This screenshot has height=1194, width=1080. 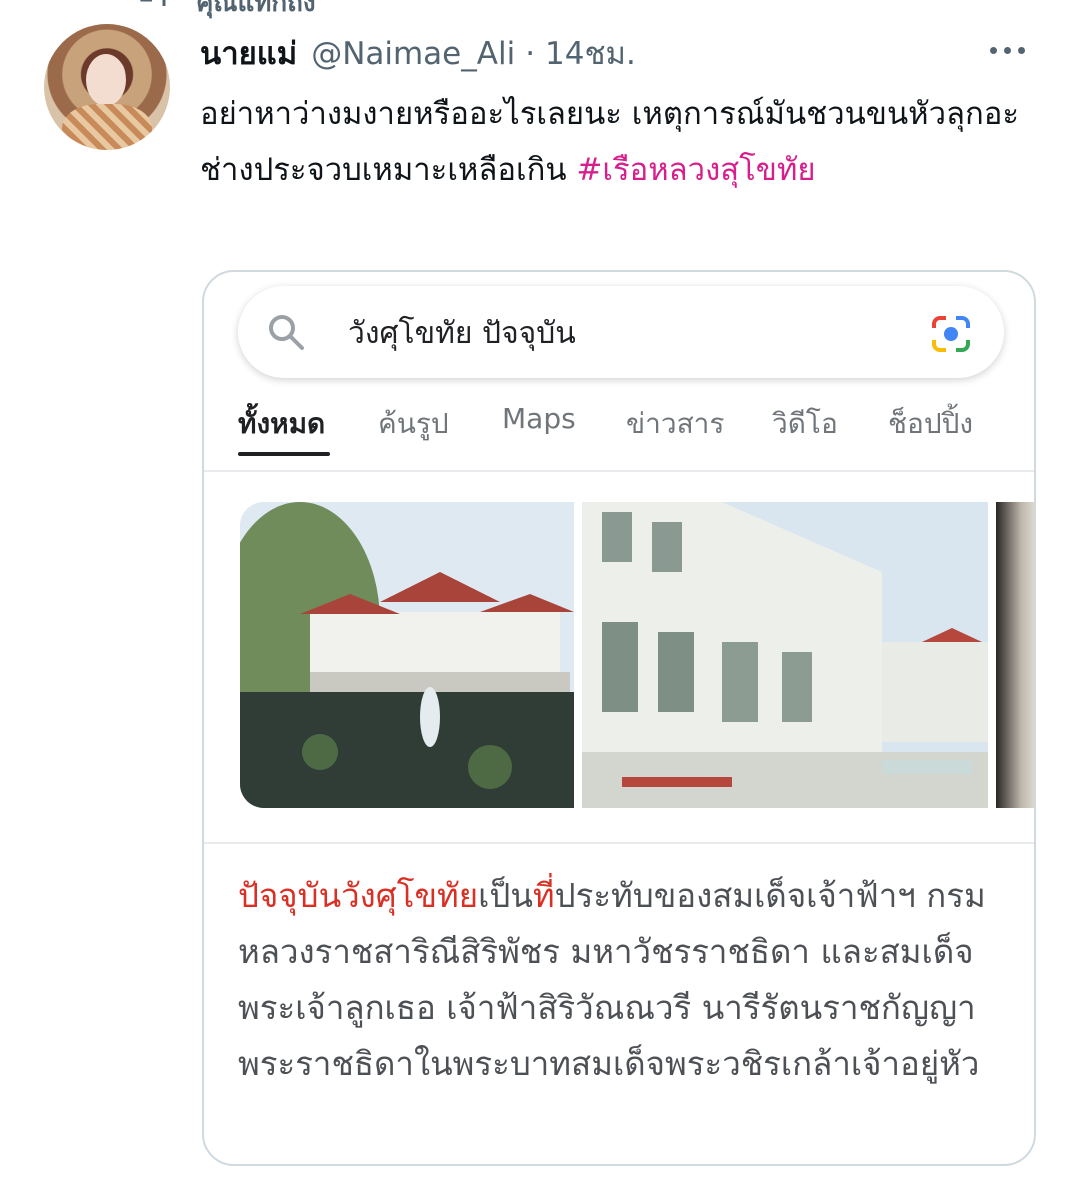 I want to click on avatar, so click(x=107, y=87).